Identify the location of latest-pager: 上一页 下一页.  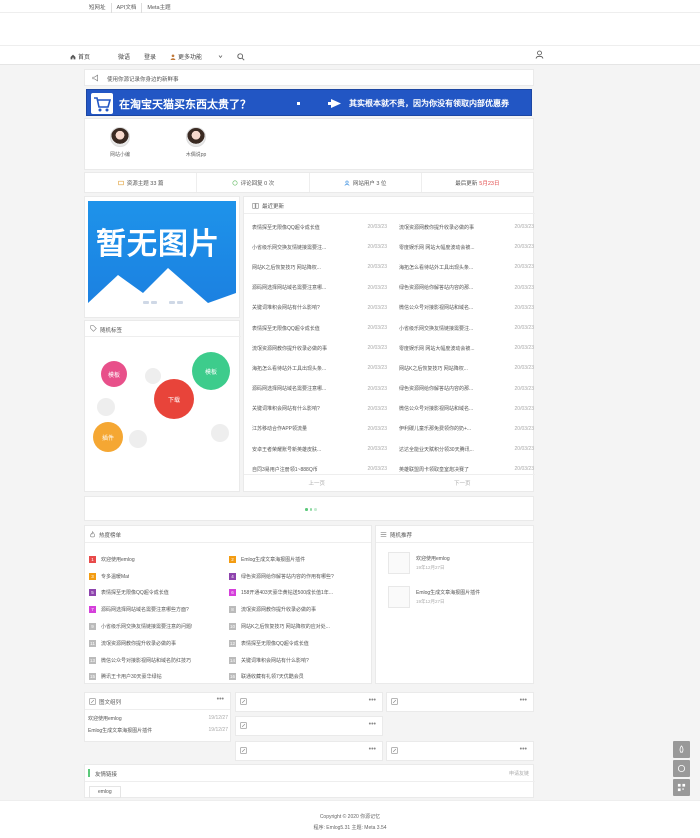
(389, 483).